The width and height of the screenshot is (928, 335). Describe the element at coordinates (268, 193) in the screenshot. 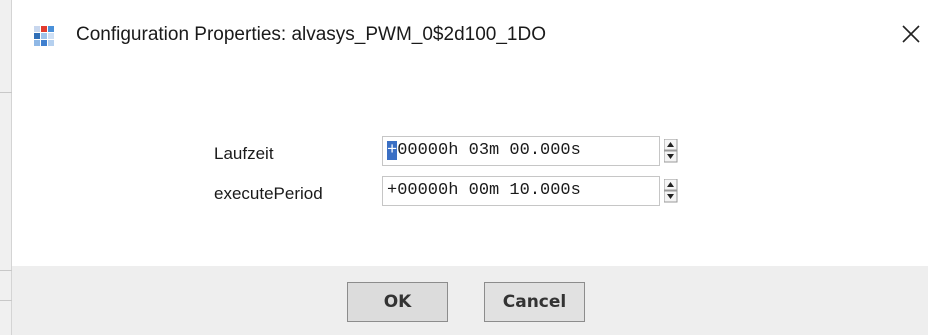

I see `execute-period-label: executePeriod` at that location.